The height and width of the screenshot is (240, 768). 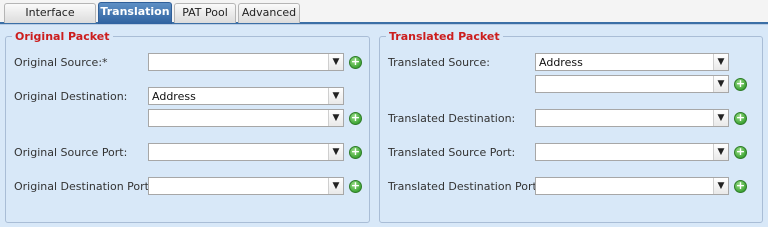 I want to click on original-destination-type-select: Address ▼, so click(x=246, y=96).